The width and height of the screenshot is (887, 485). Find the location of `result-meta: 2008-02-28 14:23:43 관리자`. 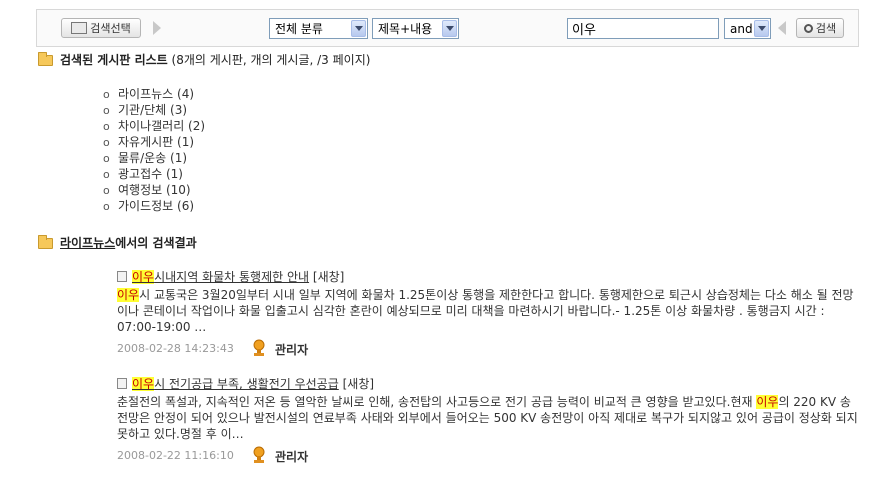

result-meta: 2008-02-28 14:23:43 관리자 is located at coordinates (488, 349).